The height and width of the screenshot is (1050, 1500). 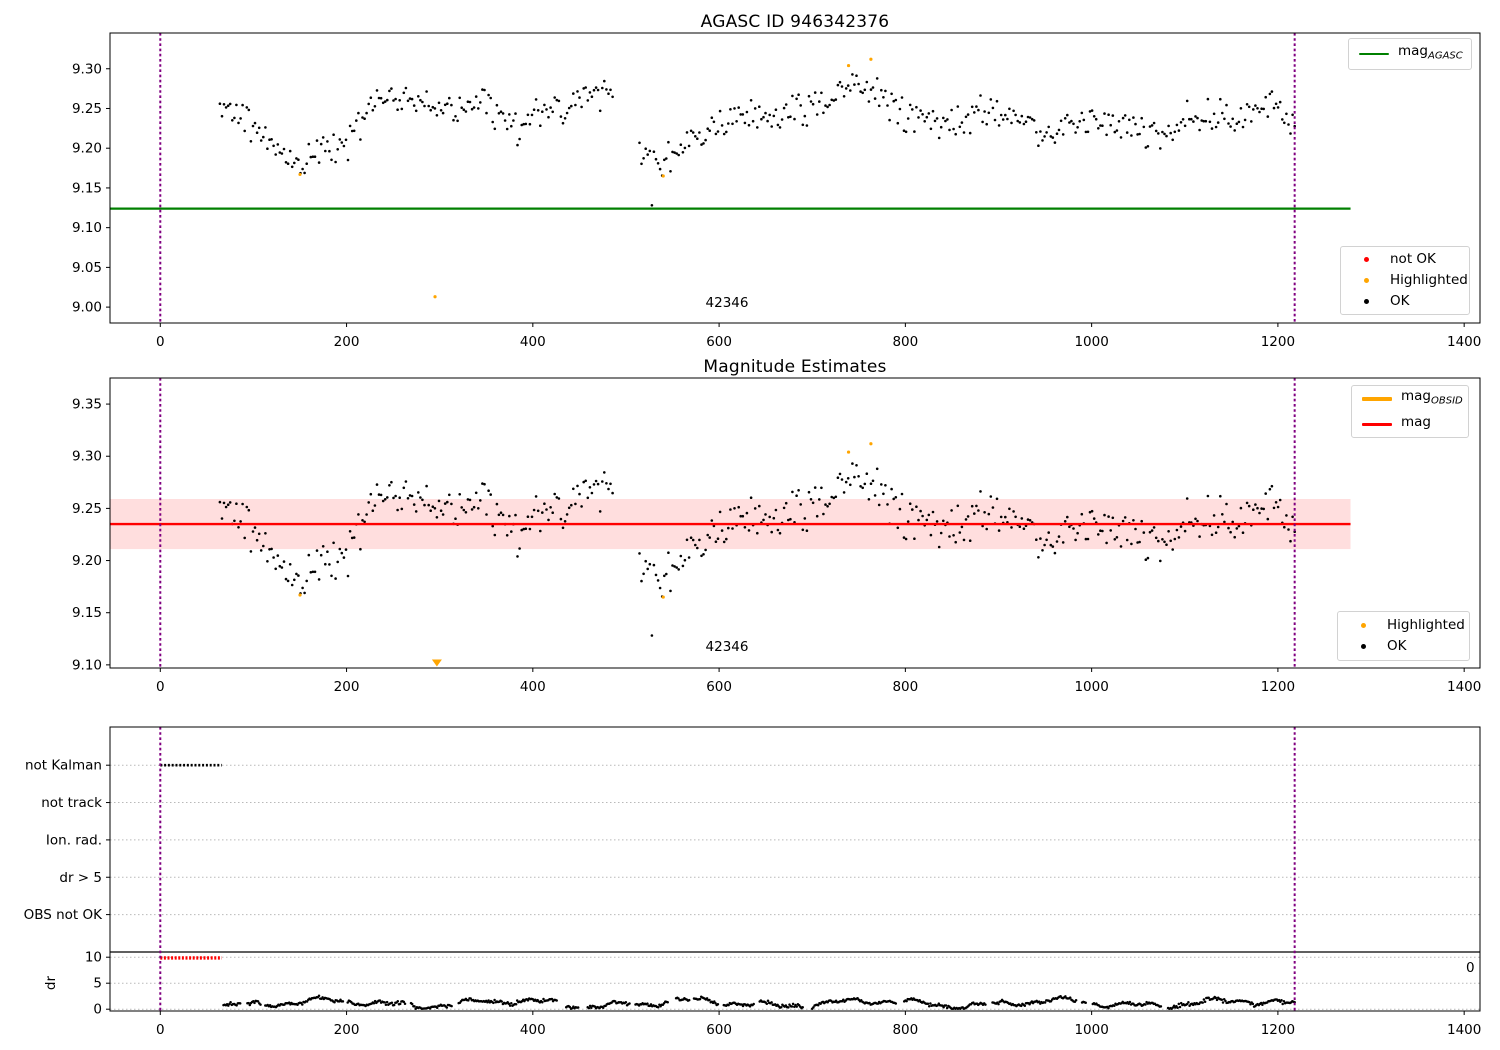 What do you see at coordinates (97, 984) in the screenshot?
I see `dr-tick-label: 5` at bounding box center [97, 984].